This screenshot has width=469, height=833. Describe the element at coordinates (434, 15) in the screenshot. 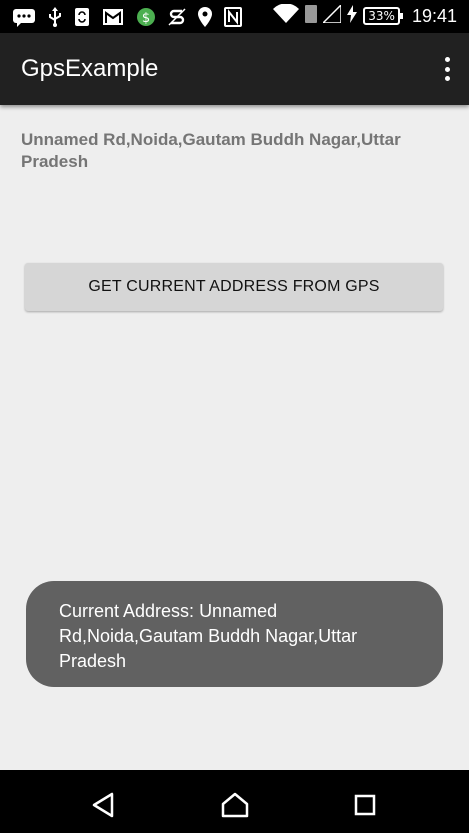

I see `clock: 19:41` at that location.